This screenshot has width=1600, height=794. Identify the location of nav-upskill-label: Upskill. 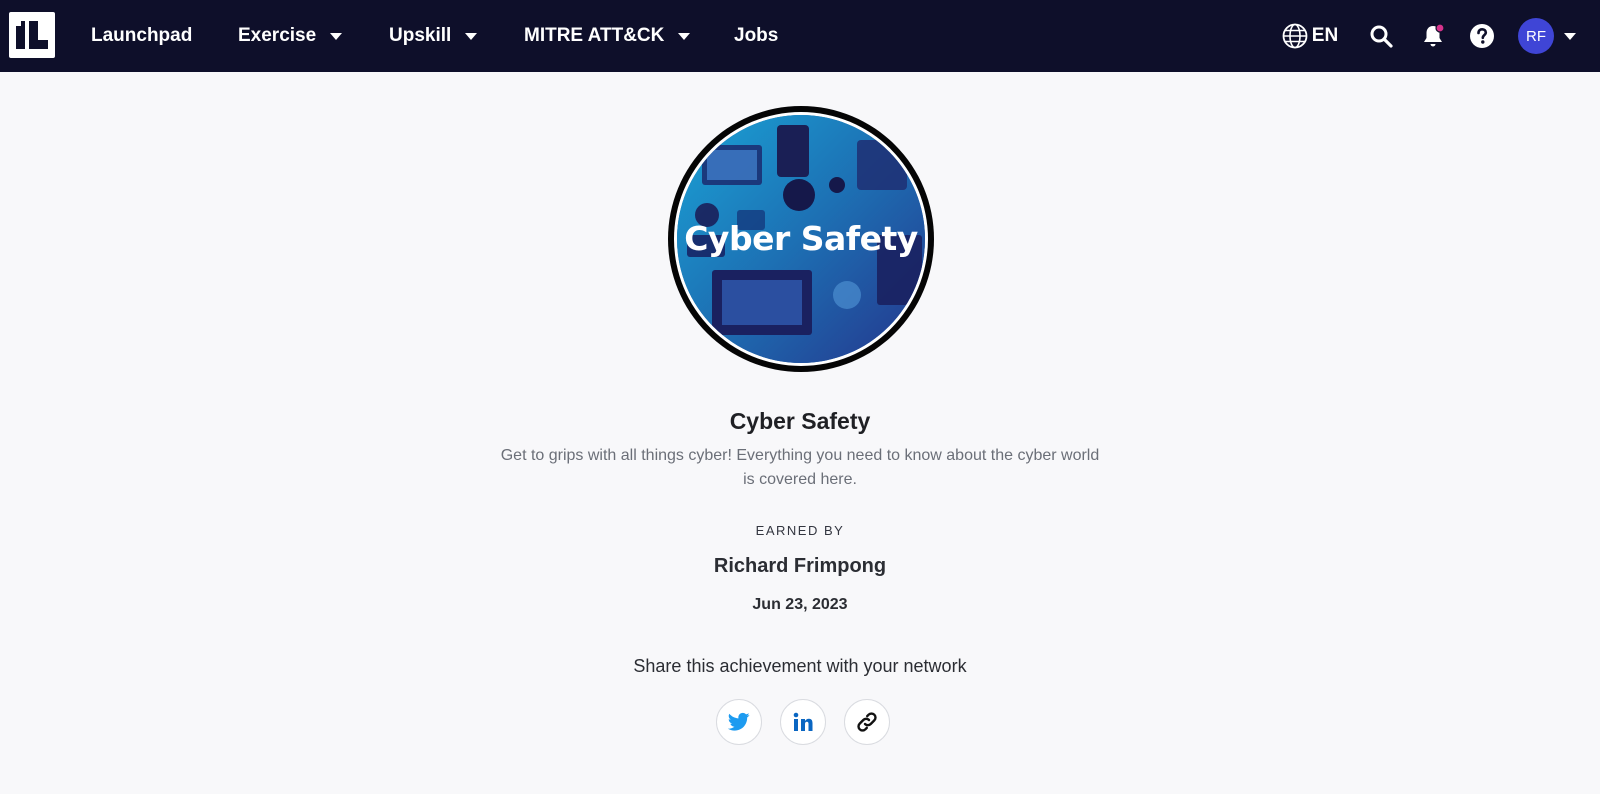
(420, 35).